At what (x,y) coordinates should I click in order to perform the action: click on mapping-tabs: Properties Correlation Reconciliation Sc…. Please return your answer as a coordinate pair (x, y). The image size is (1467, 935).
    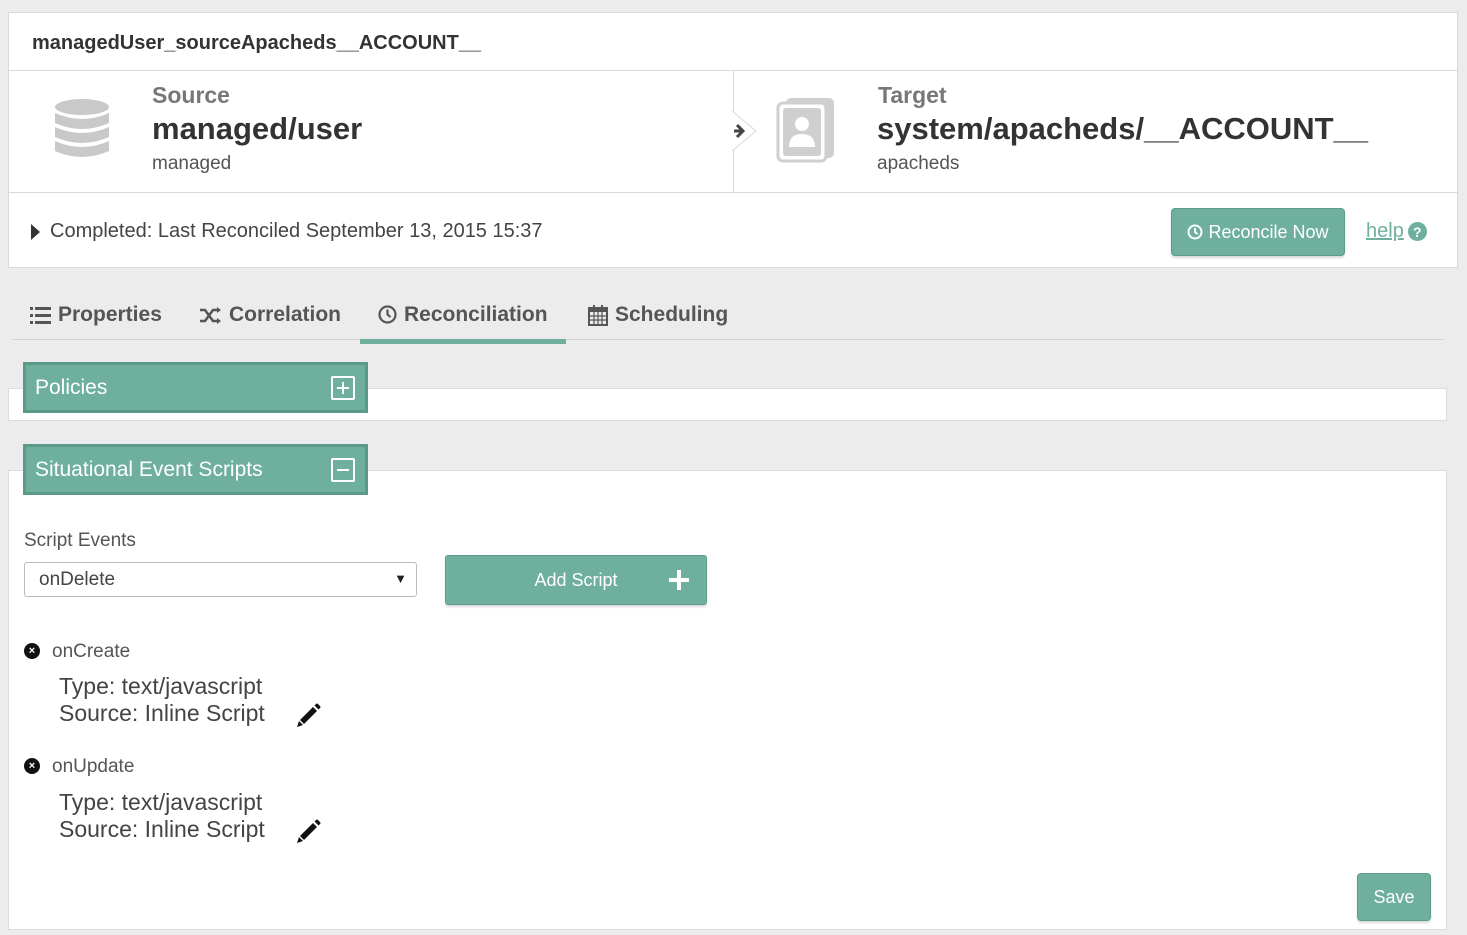
    Looking at the image, I should click on (727, 317).